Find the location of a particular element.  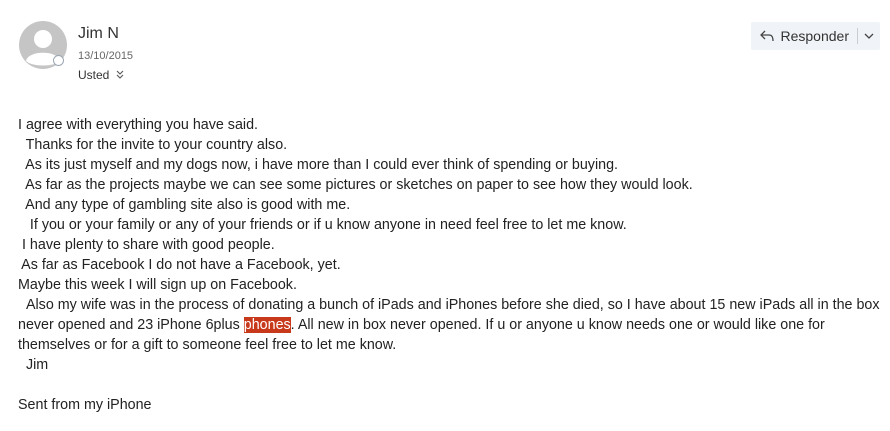

message-line: I agree with everything you have said. is located at coordinates (138, 125).